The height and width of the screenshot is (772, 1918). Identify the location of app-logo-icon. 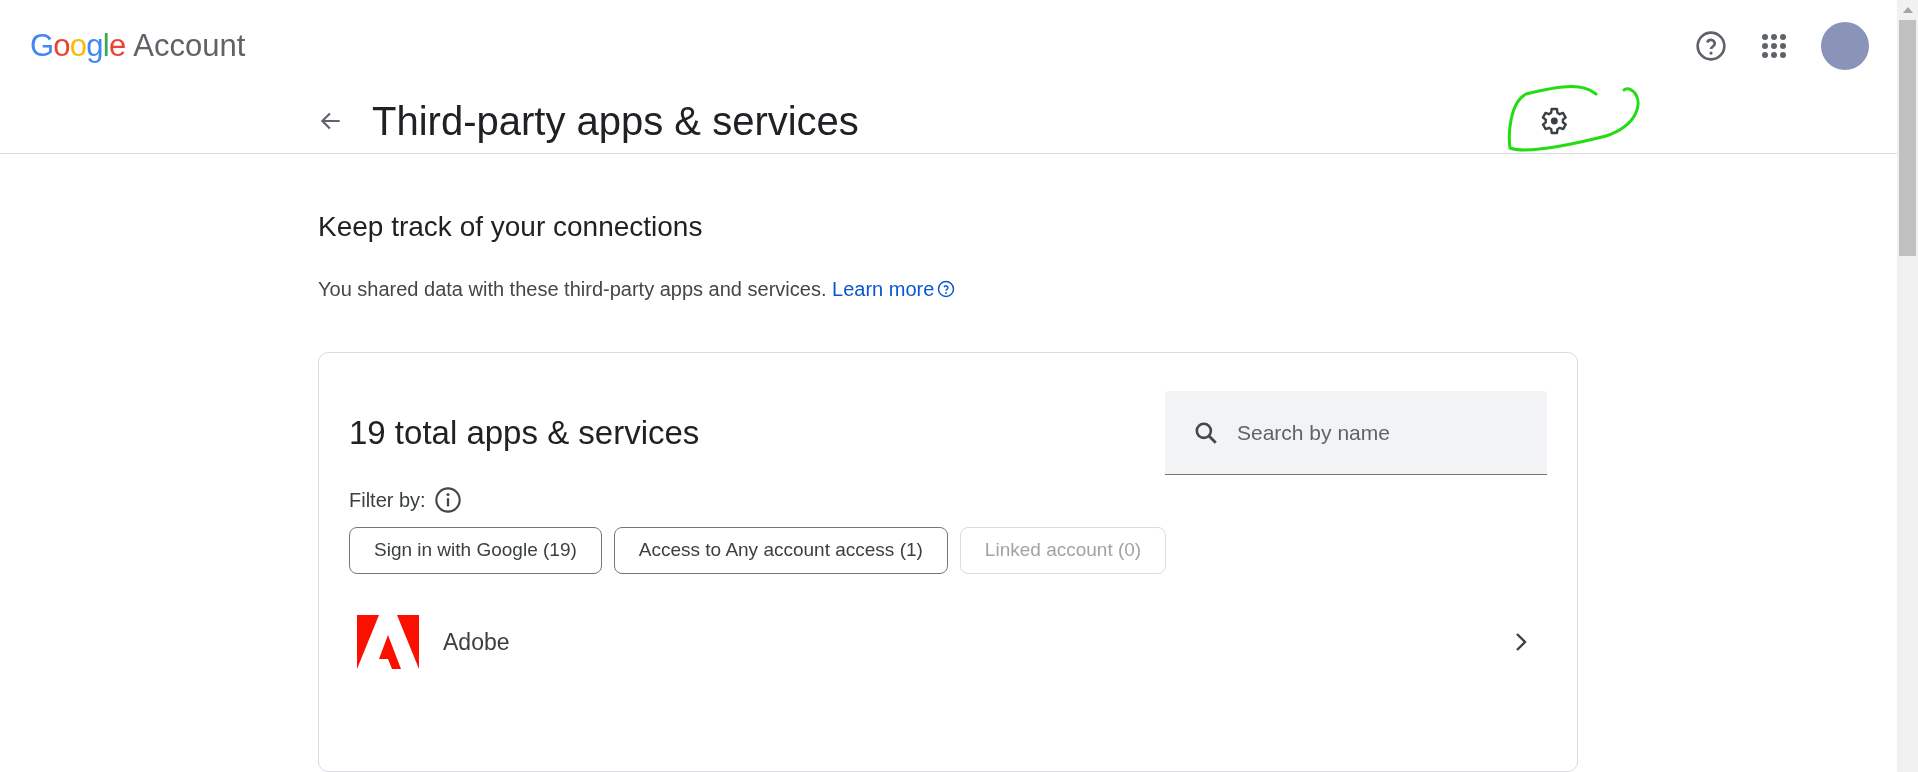
(388, 642).